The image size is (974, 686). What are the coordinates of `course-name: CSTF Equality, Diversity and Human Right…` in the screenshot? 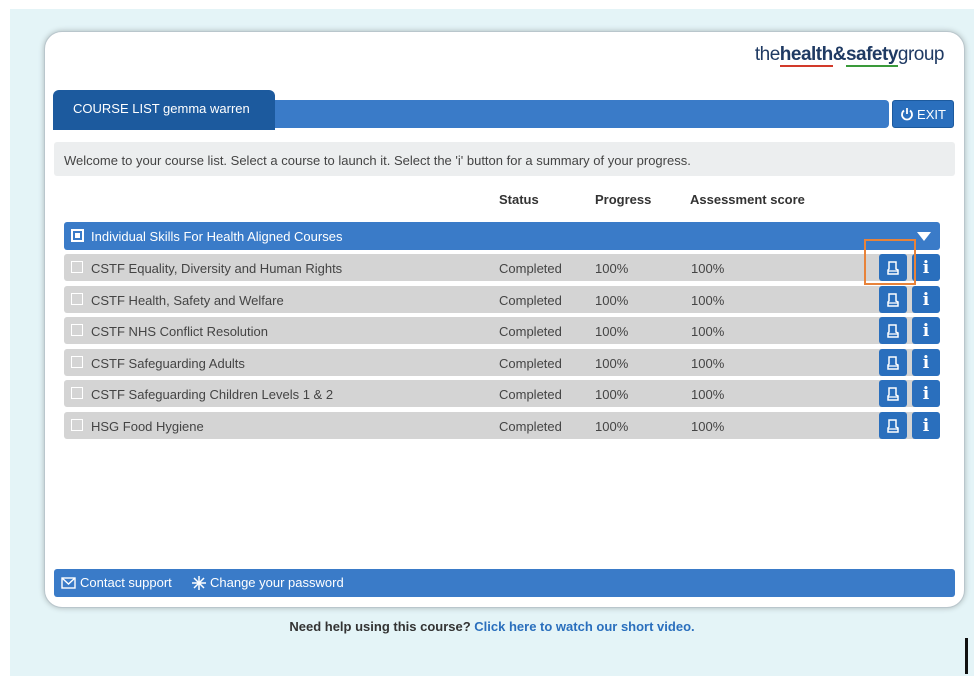 It's located at (216, 268).